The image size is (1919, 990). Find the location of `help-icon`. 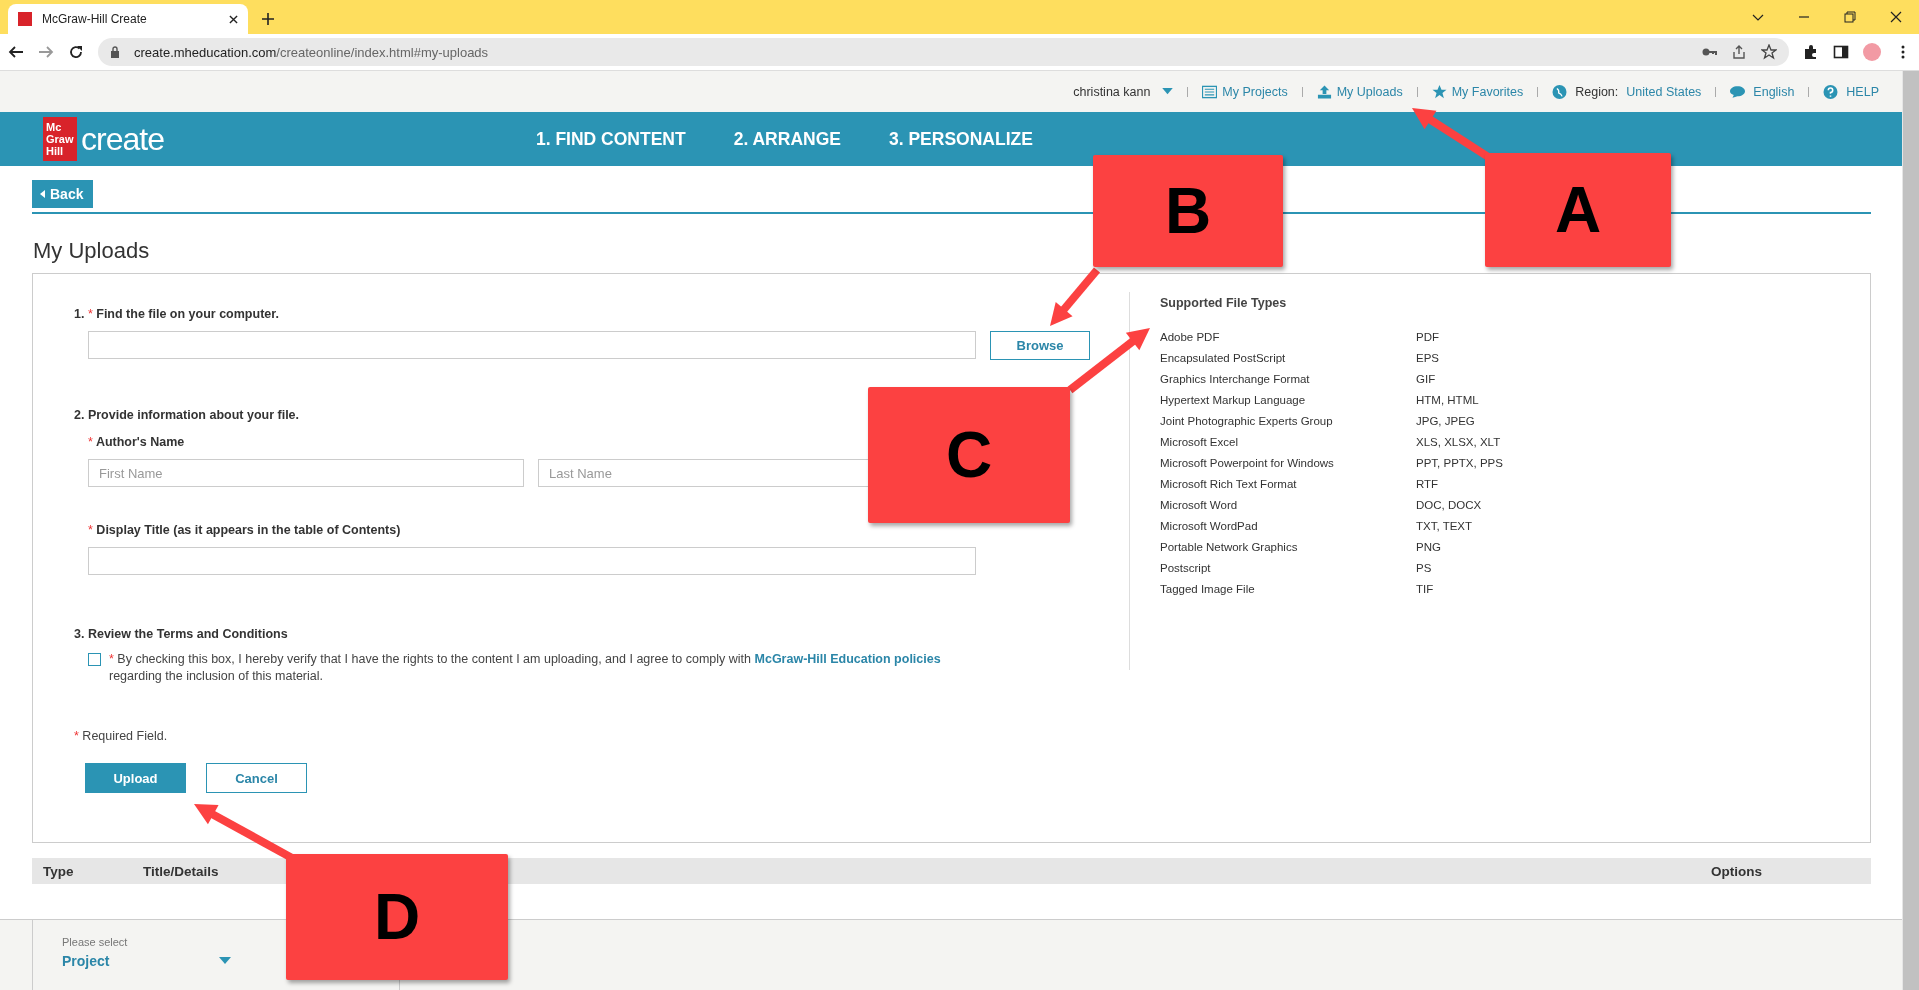

help-icon is located at coordinates (1831, 91).